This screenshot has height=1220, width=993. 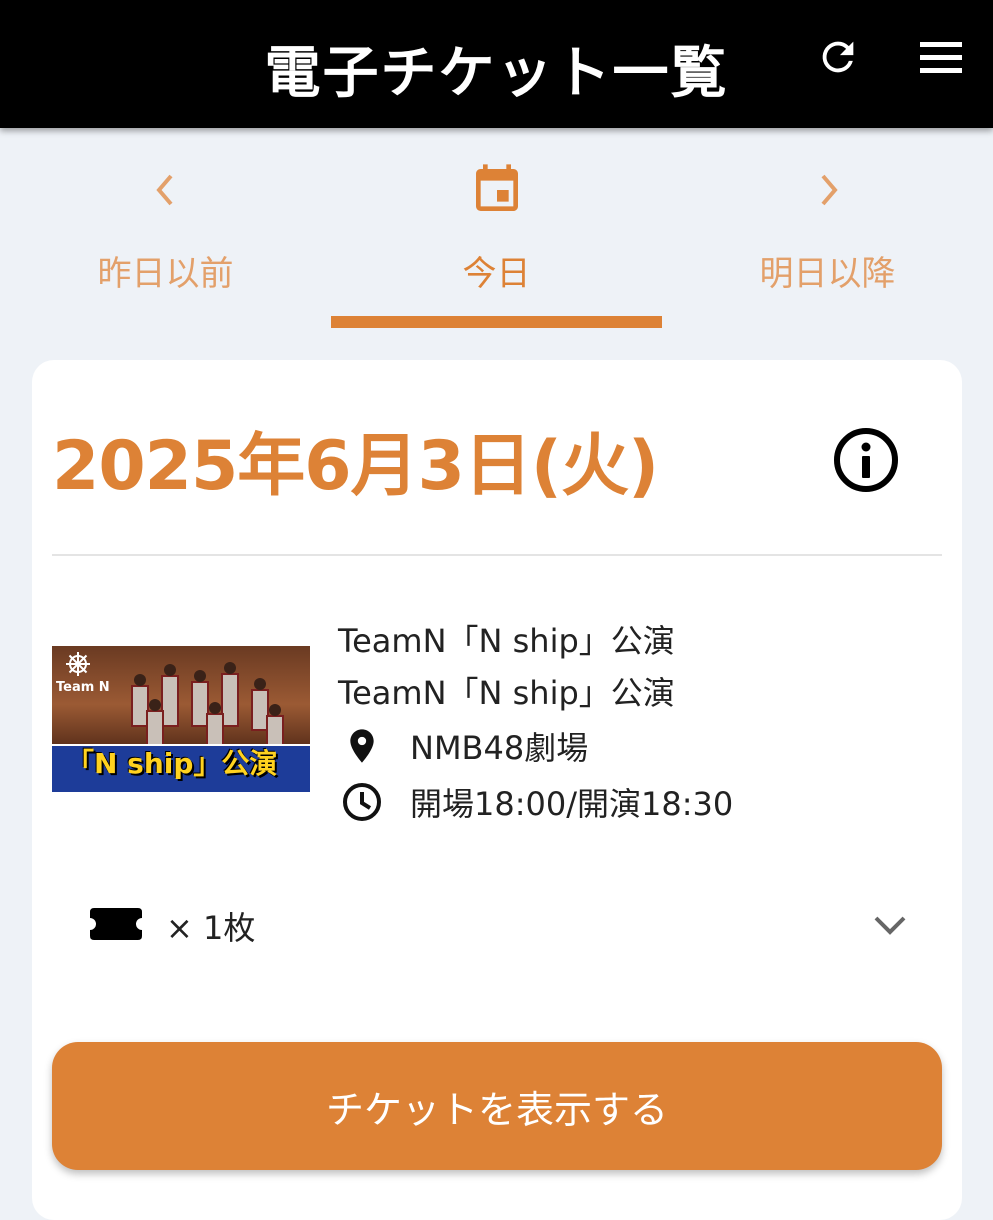 What do you see at coordinates (362, 746) in the screenshot?
I see `location-pin-icon` at bounding box center [362, 746].